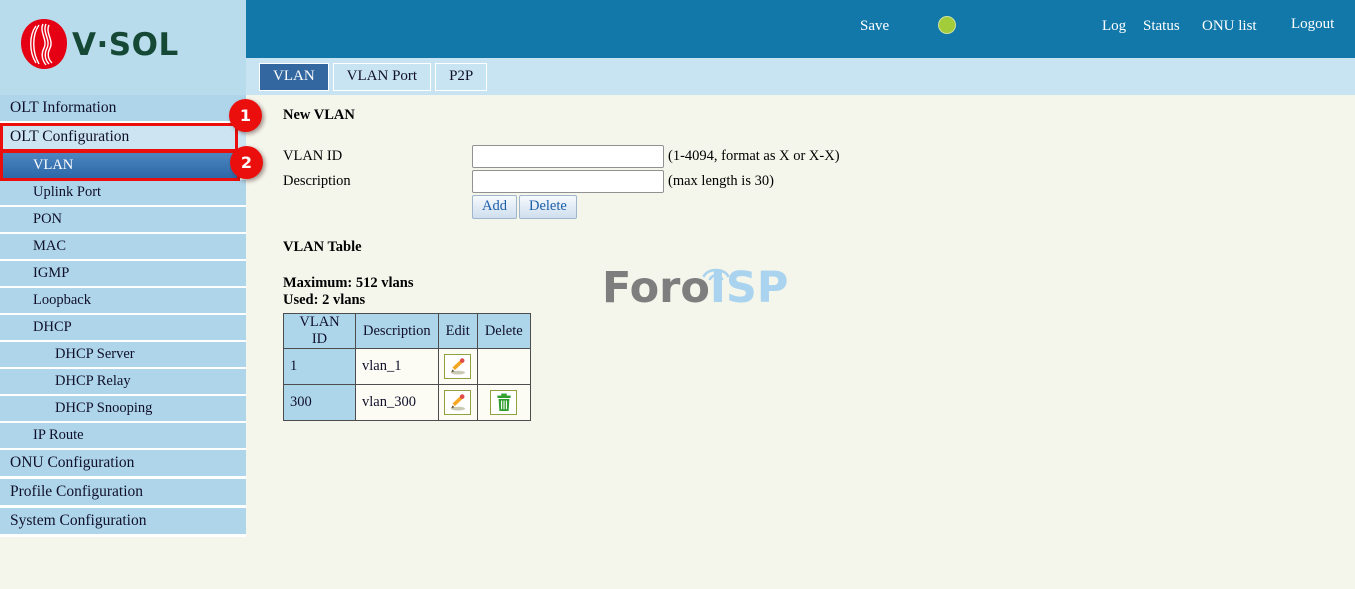  What do you see at coordinates (319, 115) in the screenshot?
I see `new-vlan-title: New VLAN` at bounding box center [319, 115].